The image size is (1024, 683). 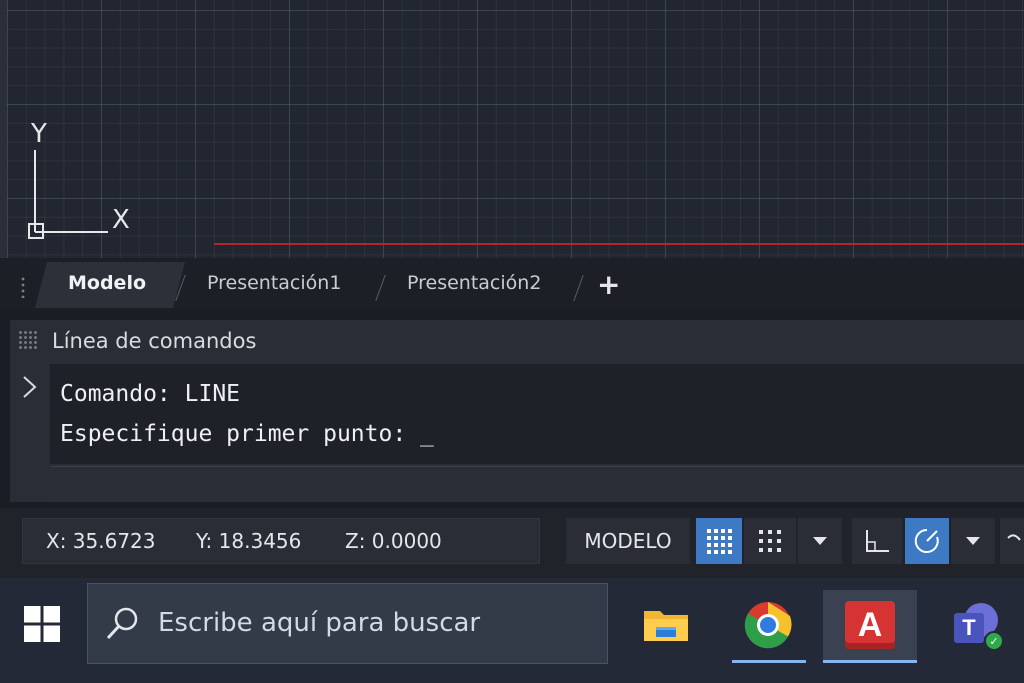 What do you see at coordinates (769, 661) in the screenshot?
I see `chrome-running-indicator` at bounding box center [769, 661].